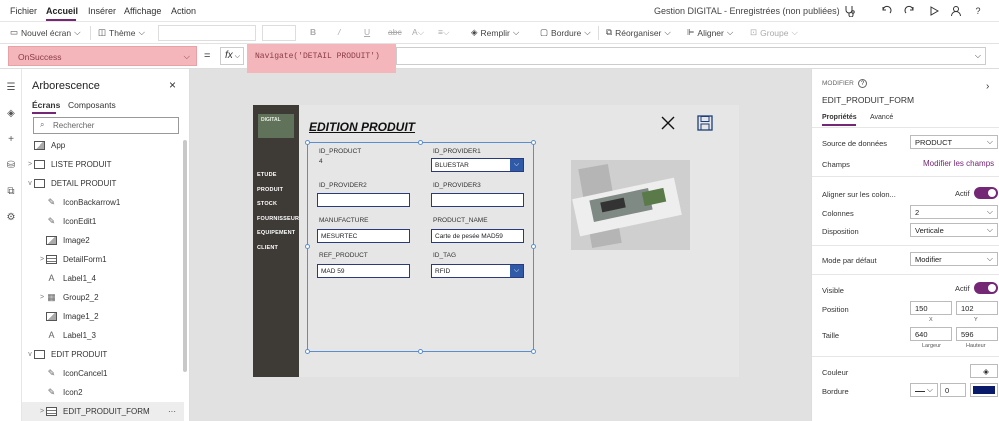  Describe the element at coordinates (103, 164) in the screenshot. I see `tree-node: > LISTE PRODUIT` at that location.